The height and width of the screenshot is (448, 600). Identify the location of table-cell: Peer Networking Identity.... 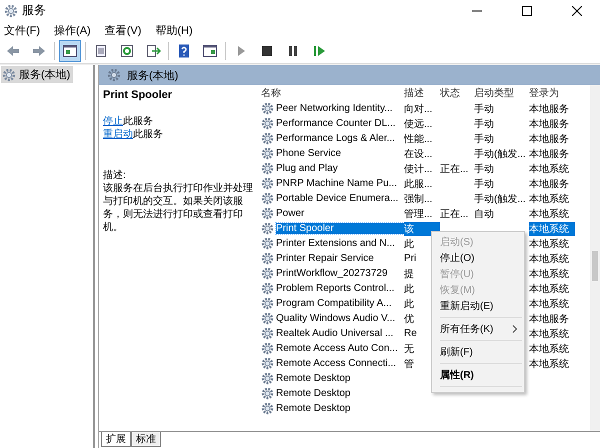
(340, 108).